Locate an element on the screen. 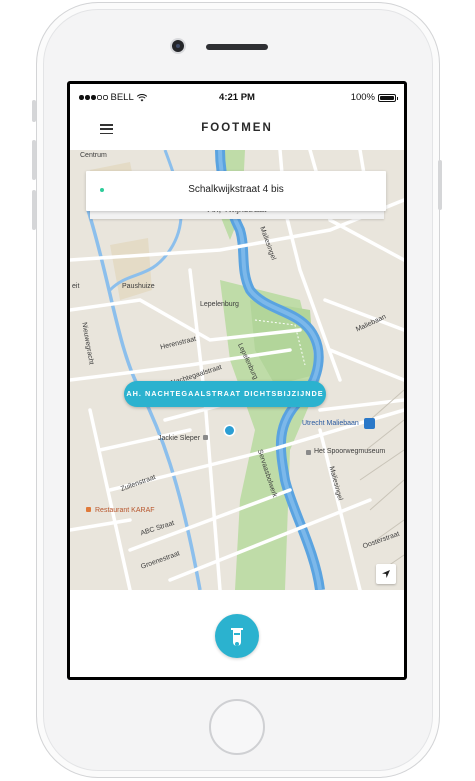  request-scooter-button is located at coordinates (237, 636).